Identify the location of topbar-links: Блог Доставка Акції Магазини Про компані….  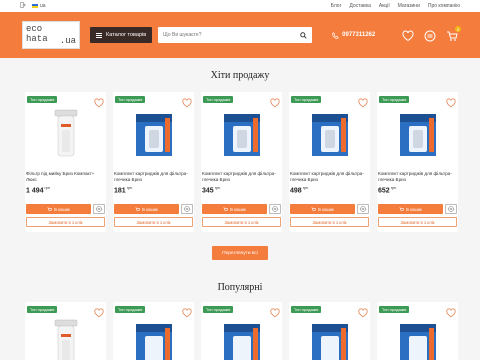
(395, 6).